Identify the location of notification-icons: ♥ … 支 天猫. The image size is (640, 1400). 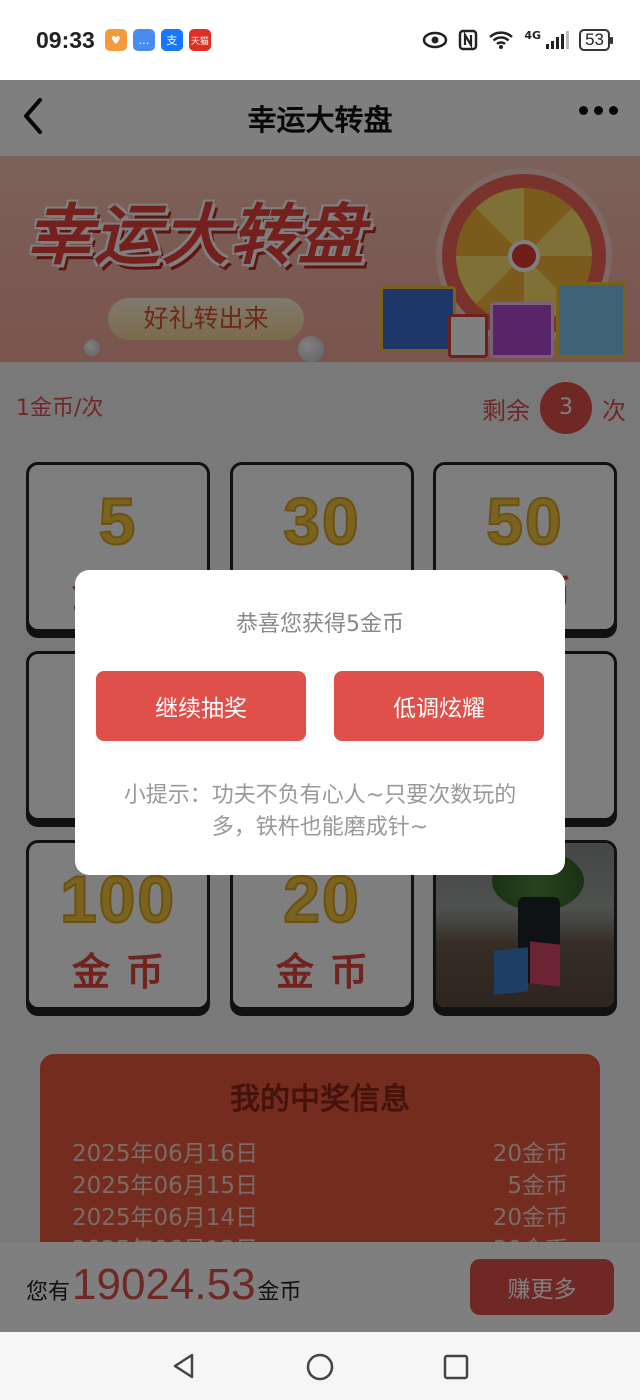
(157, 40).